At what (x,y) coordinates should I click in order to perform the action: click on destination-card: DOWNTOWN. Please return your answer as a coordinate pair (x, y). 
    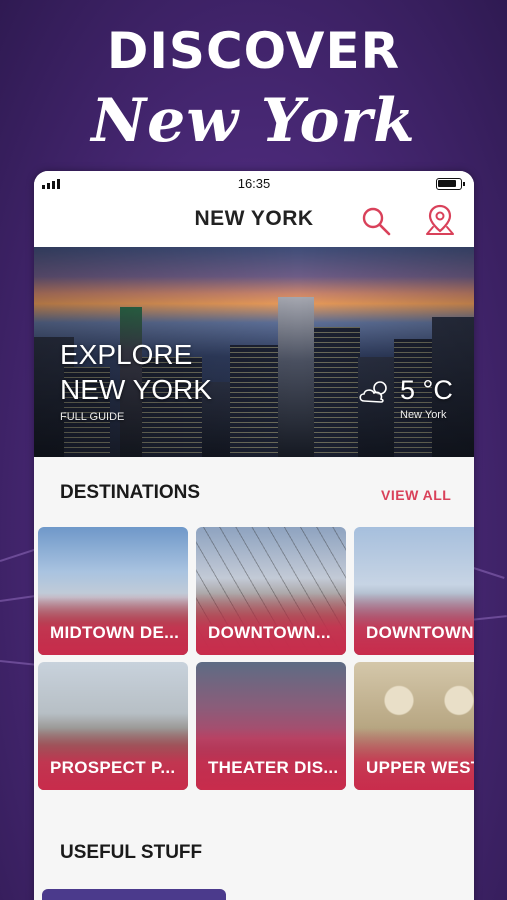
    Looking at the image, I should click on (414, 591).